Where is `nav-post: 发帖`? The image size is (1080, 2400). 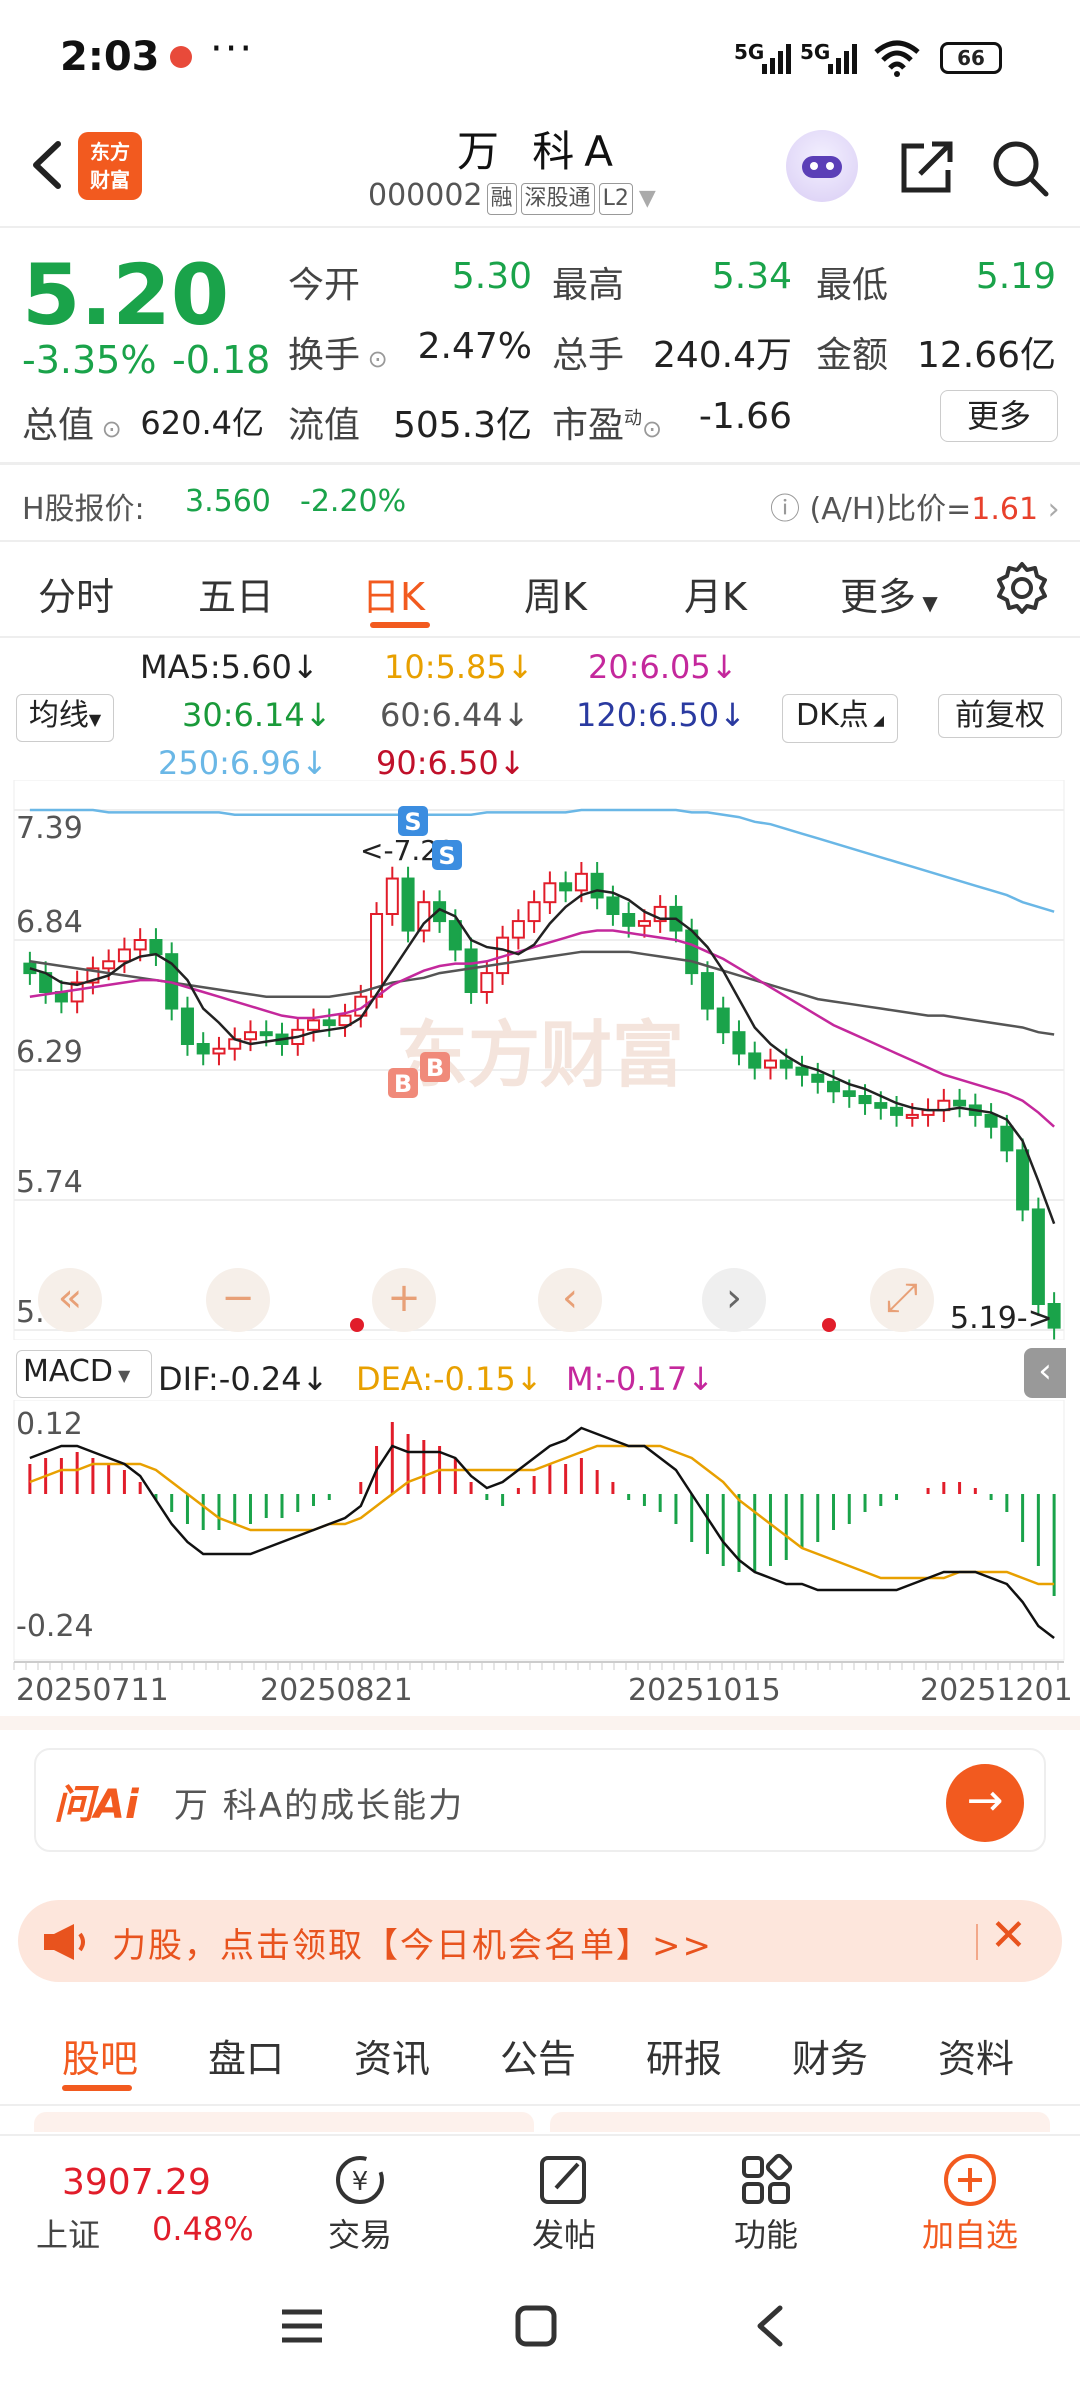
nav-post: 发帖 is located at coordinates (564, 2233).